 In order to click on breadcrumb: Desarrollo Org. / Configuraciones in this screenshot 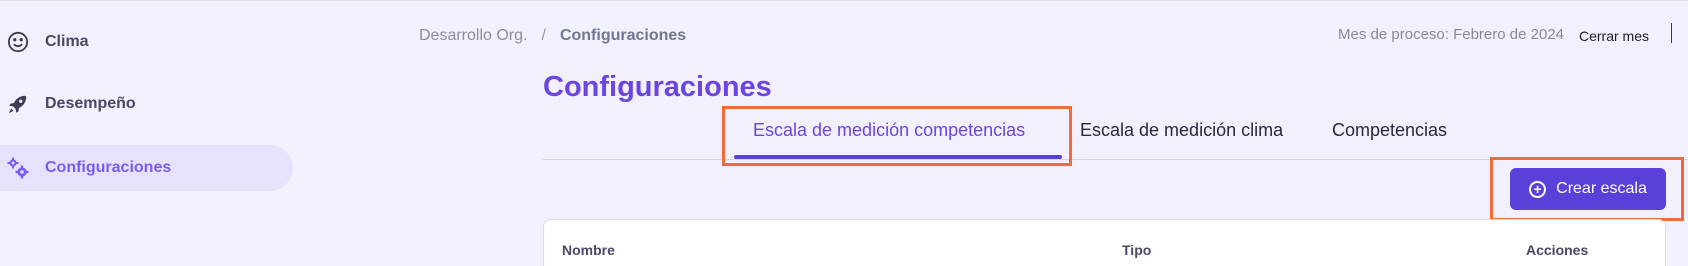, I will do `click(552, 36)`.